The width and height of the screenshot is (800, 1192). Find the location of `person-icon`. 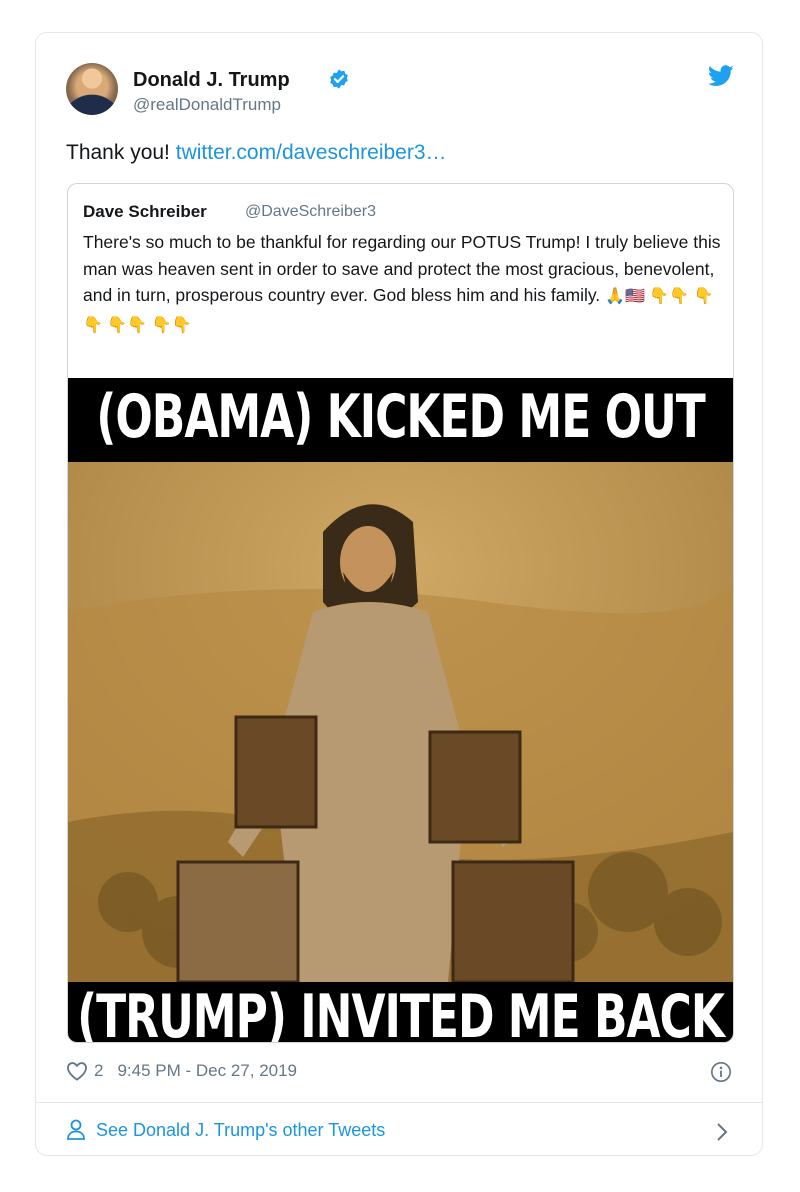

person-icon is located at coordinates (76, 1129).